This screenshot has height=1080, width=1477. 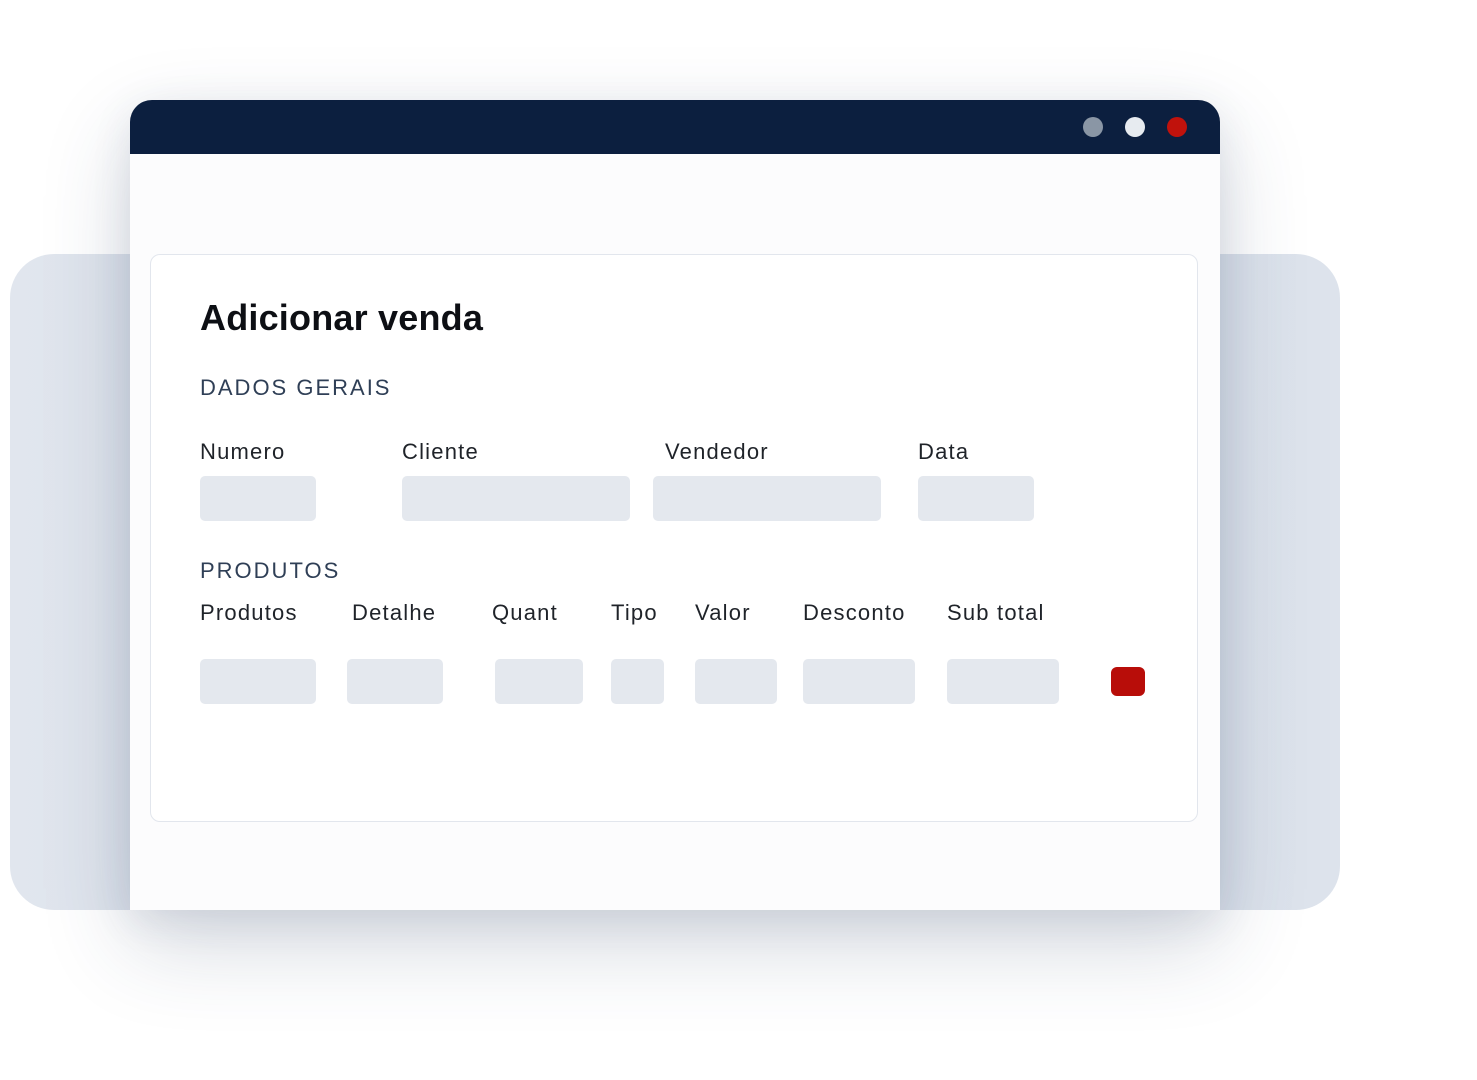 What do you see at coordinates (859, 681) in the screenshot?
I see `discount-input` at bounding box center [859, 681].